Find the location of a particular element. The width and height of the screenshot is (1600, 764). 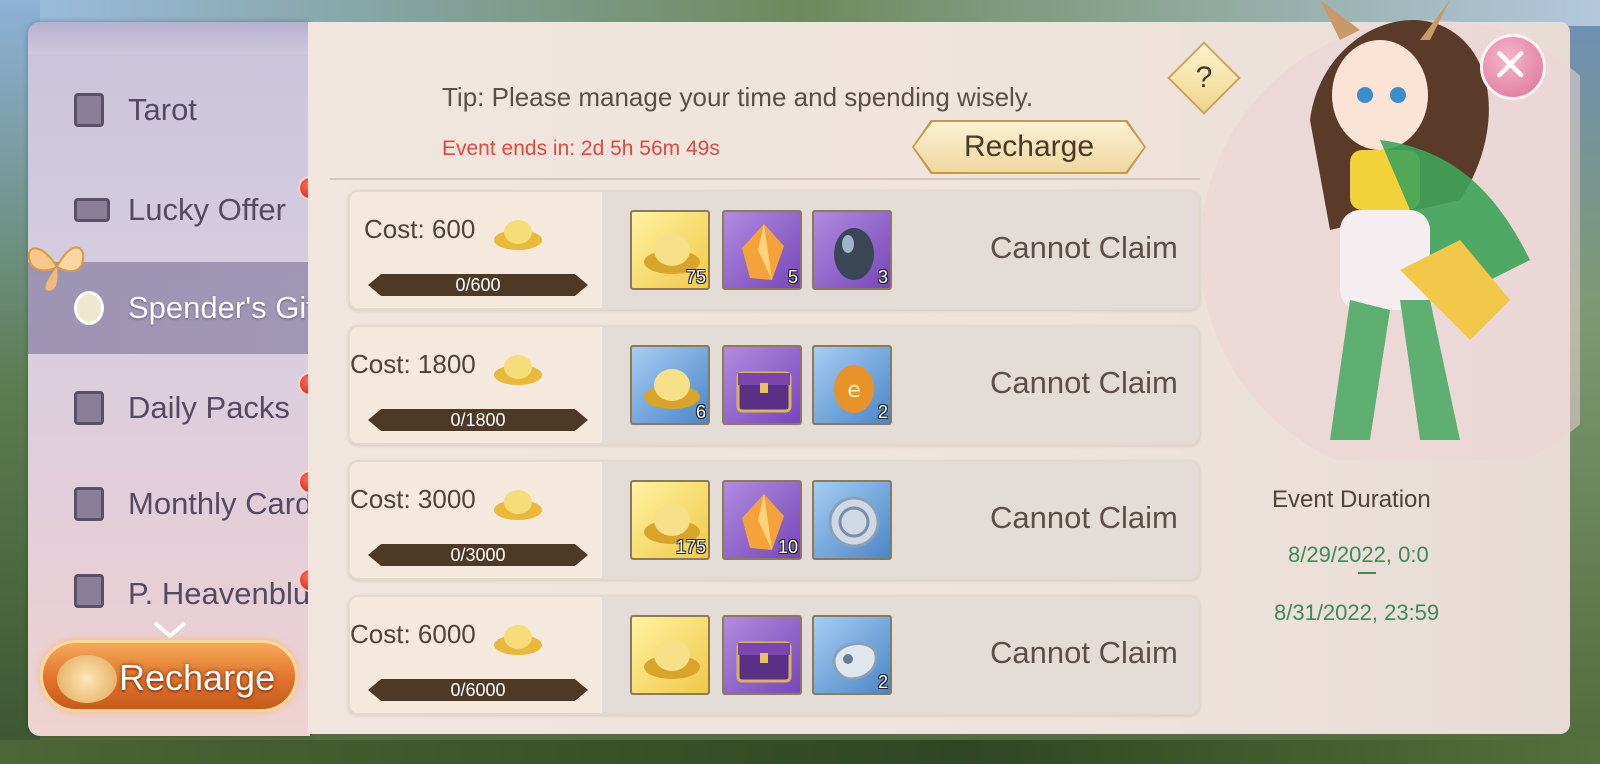

reward-item: 2 is located at coordinates (852, 655).